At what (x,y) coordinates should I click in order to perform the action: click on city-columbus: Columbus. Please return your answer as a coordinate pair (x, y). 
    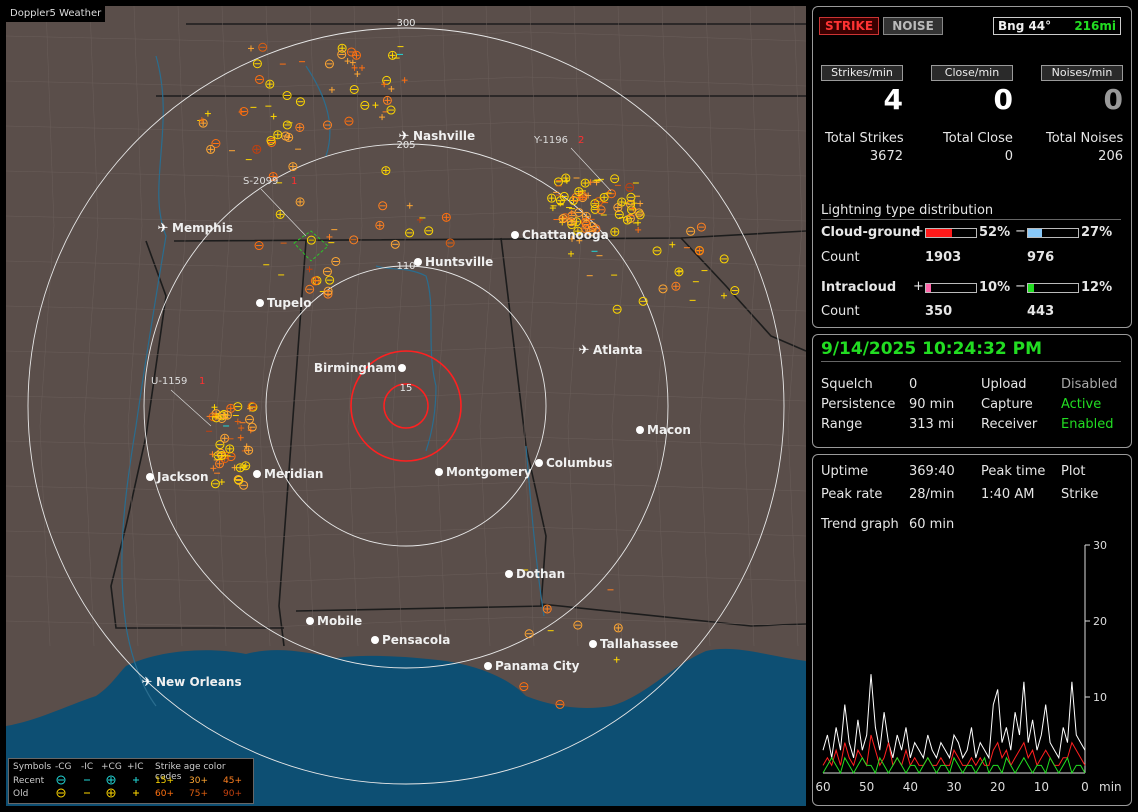
    Looking at the image, I should click on (574, 463).